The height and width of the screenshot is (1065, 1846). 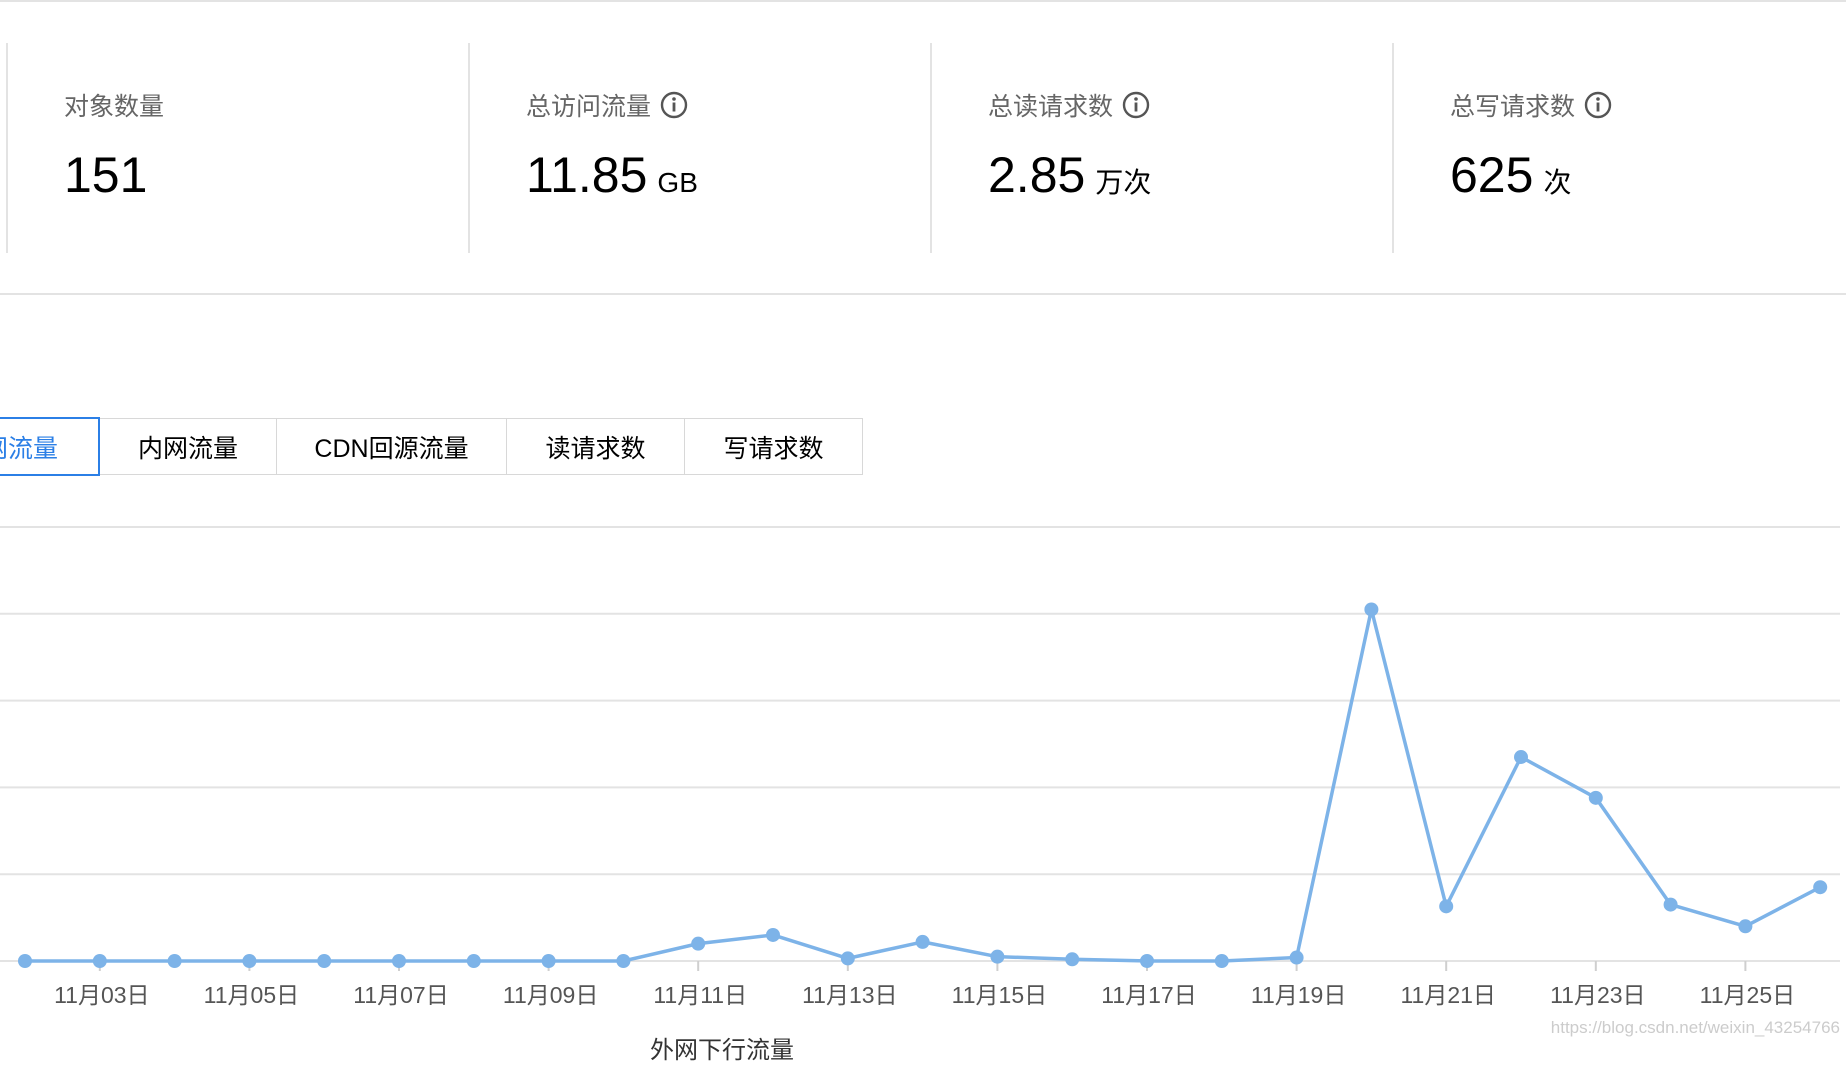 I want to click on x-tick-label: 11月19日, so click(x=1298, y=995).